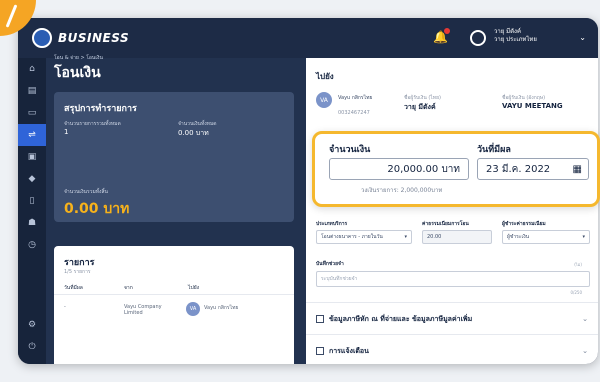  Describe the element at coordinates (32, 201) in the screenshot. I see `sidebar-document-icon: ▯` at that location.